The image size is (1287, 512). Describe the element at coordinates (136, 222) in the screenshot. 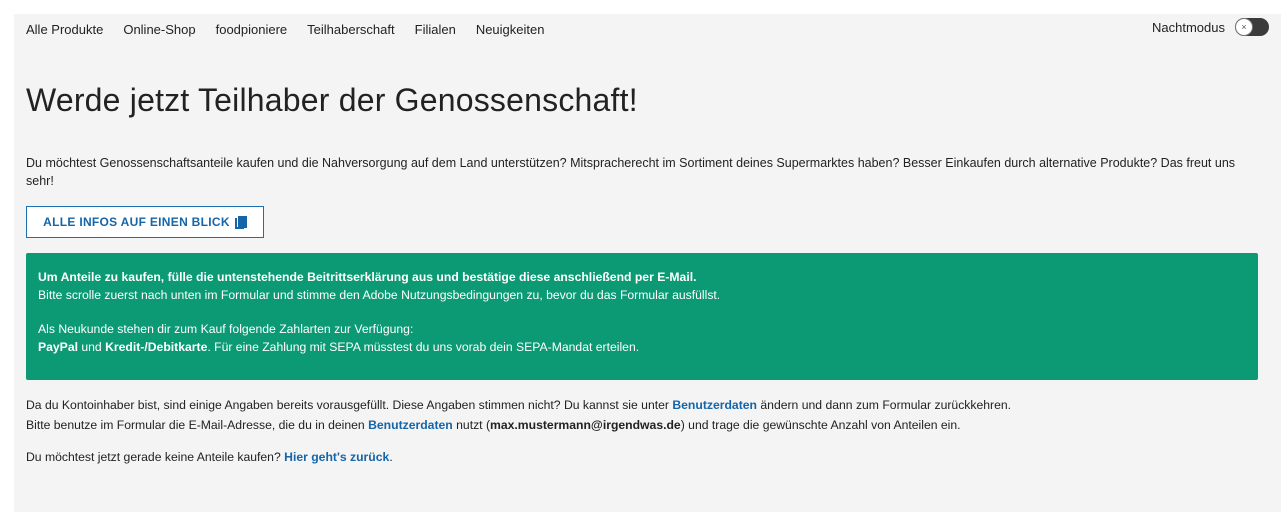

I see `all-infos-button-label: ALLE INFOS AUF EINEN BLICK` at that location.